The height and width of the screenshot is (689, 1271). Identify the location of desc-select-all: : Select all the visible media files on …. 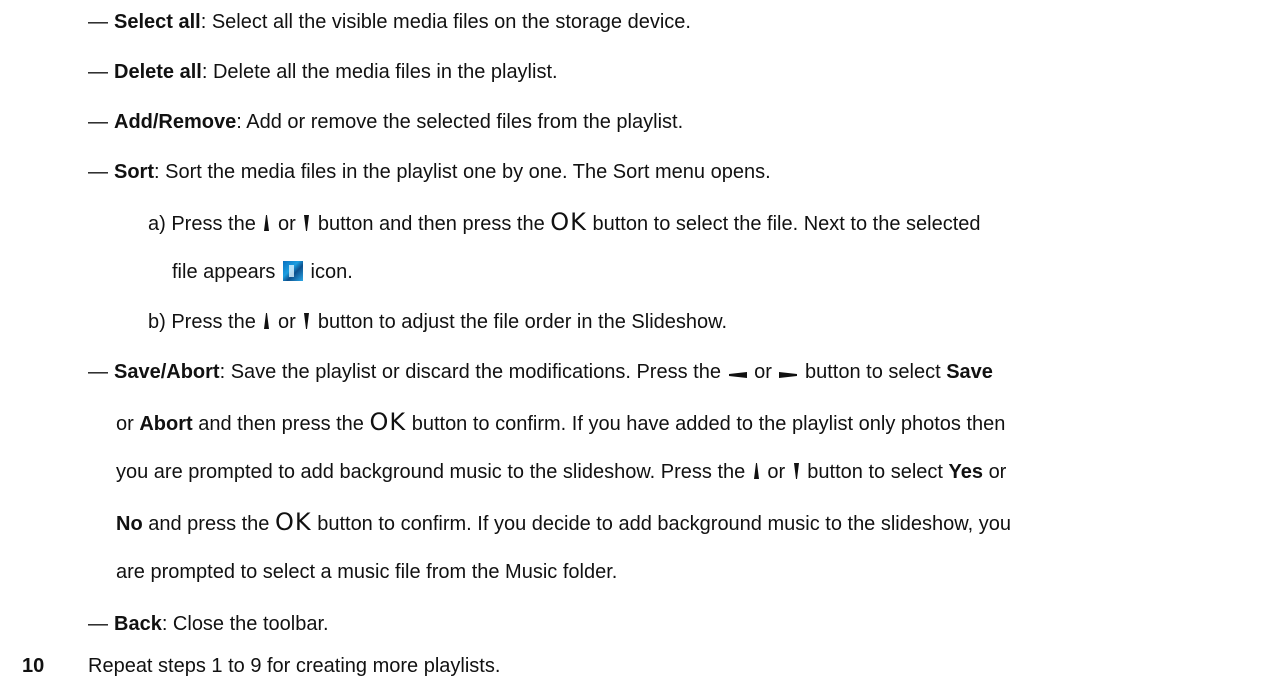
(445, 22).